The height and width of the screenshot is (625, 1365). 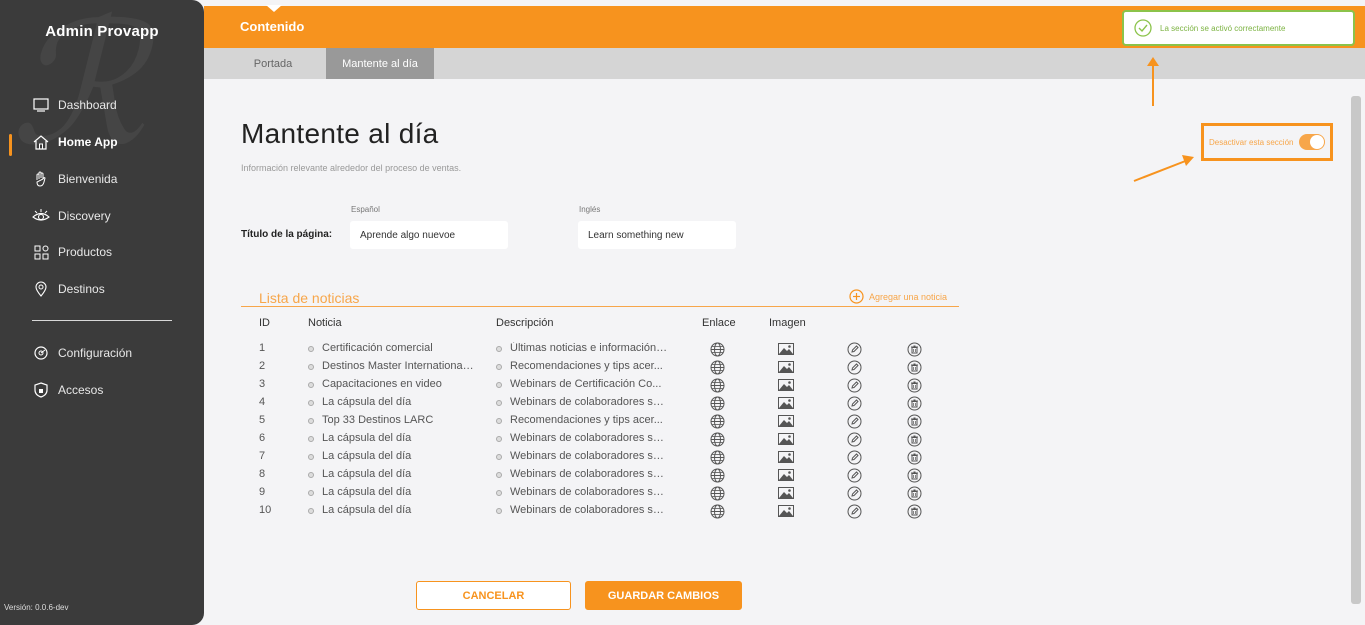 What do you see at coordinates (493, 595) in the screenshot?
I see `cancel-button: CANCELAR` at bounding box center [493, 595].